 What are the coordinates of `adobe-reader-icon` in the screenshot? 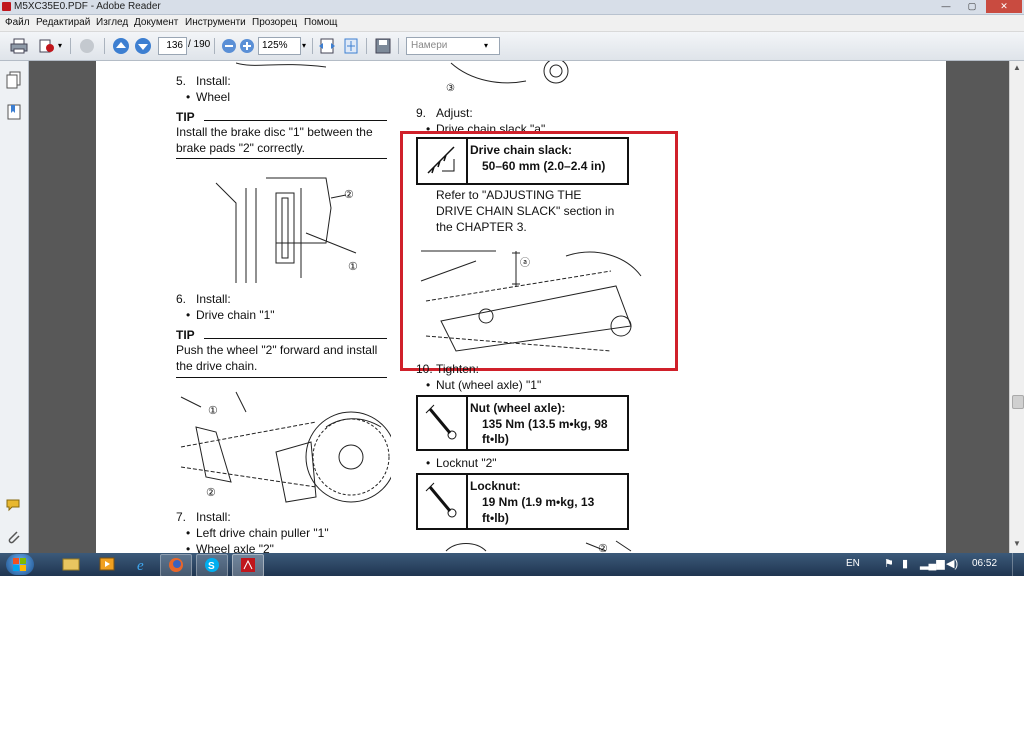 It's located at (6, 6).